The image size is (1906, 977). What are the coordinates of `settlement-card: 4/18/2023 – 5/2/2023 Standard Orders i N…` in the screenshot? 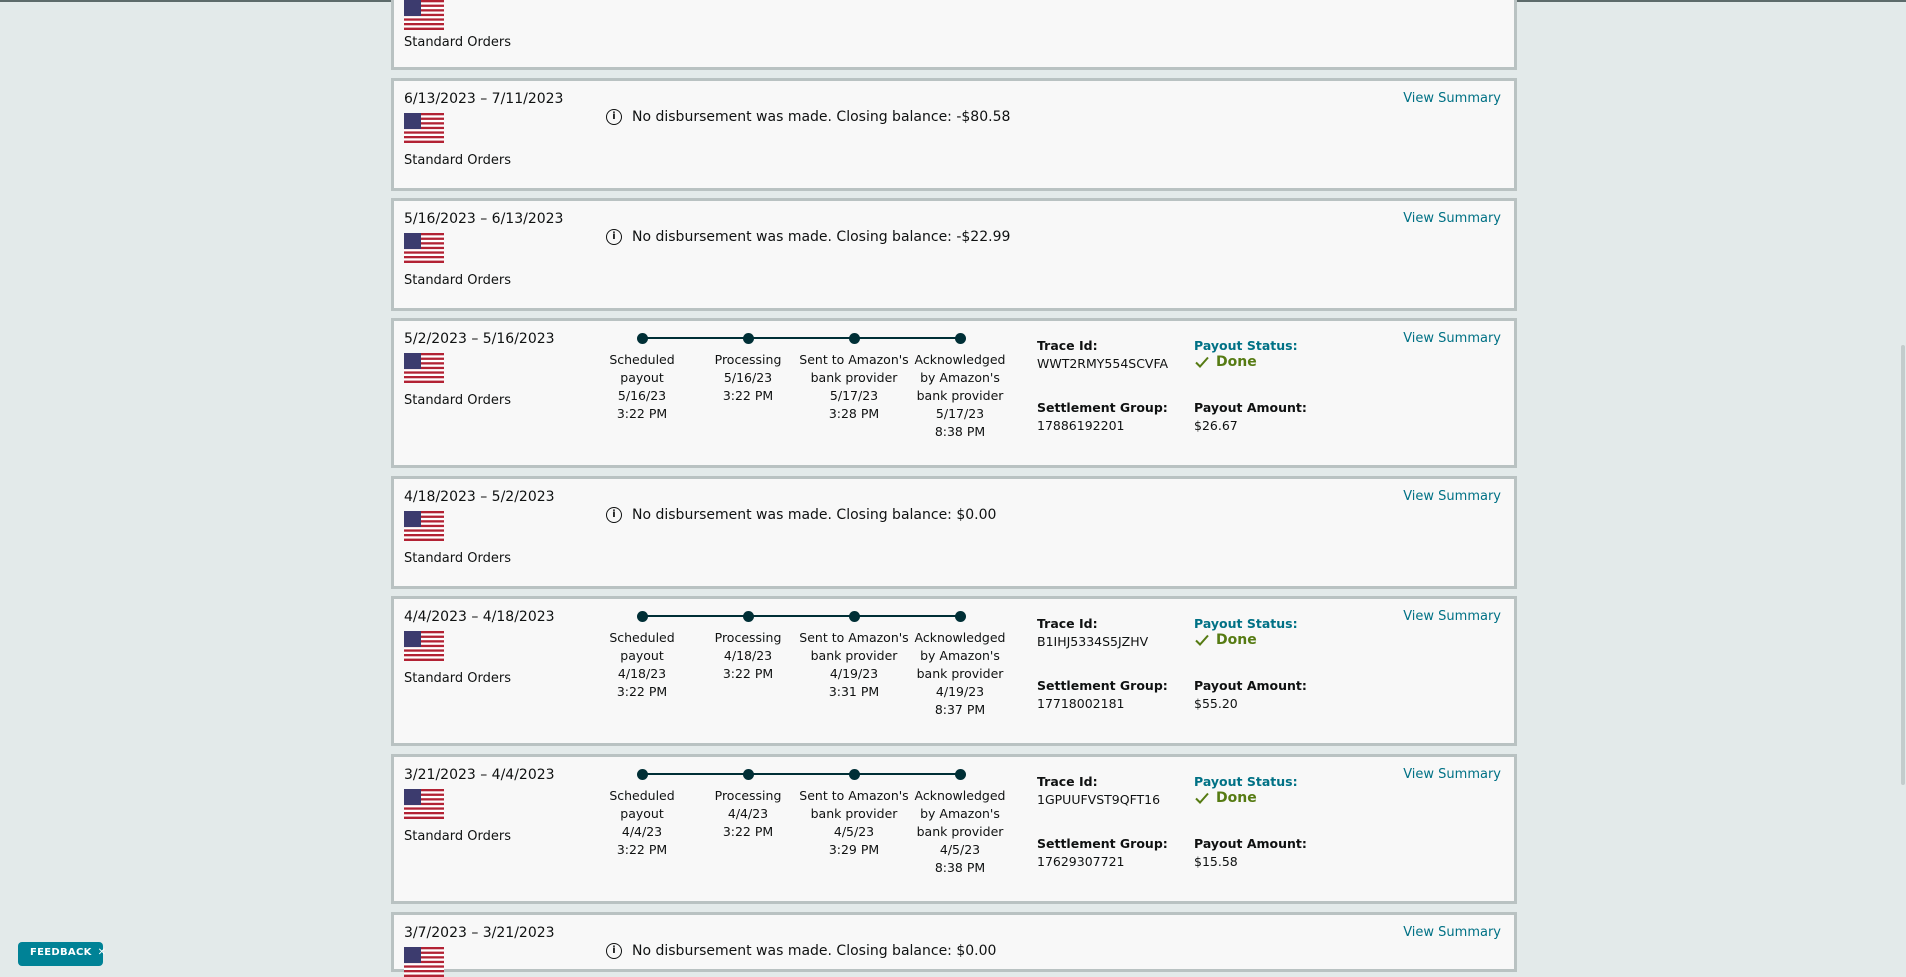 It's located at (954, 532).